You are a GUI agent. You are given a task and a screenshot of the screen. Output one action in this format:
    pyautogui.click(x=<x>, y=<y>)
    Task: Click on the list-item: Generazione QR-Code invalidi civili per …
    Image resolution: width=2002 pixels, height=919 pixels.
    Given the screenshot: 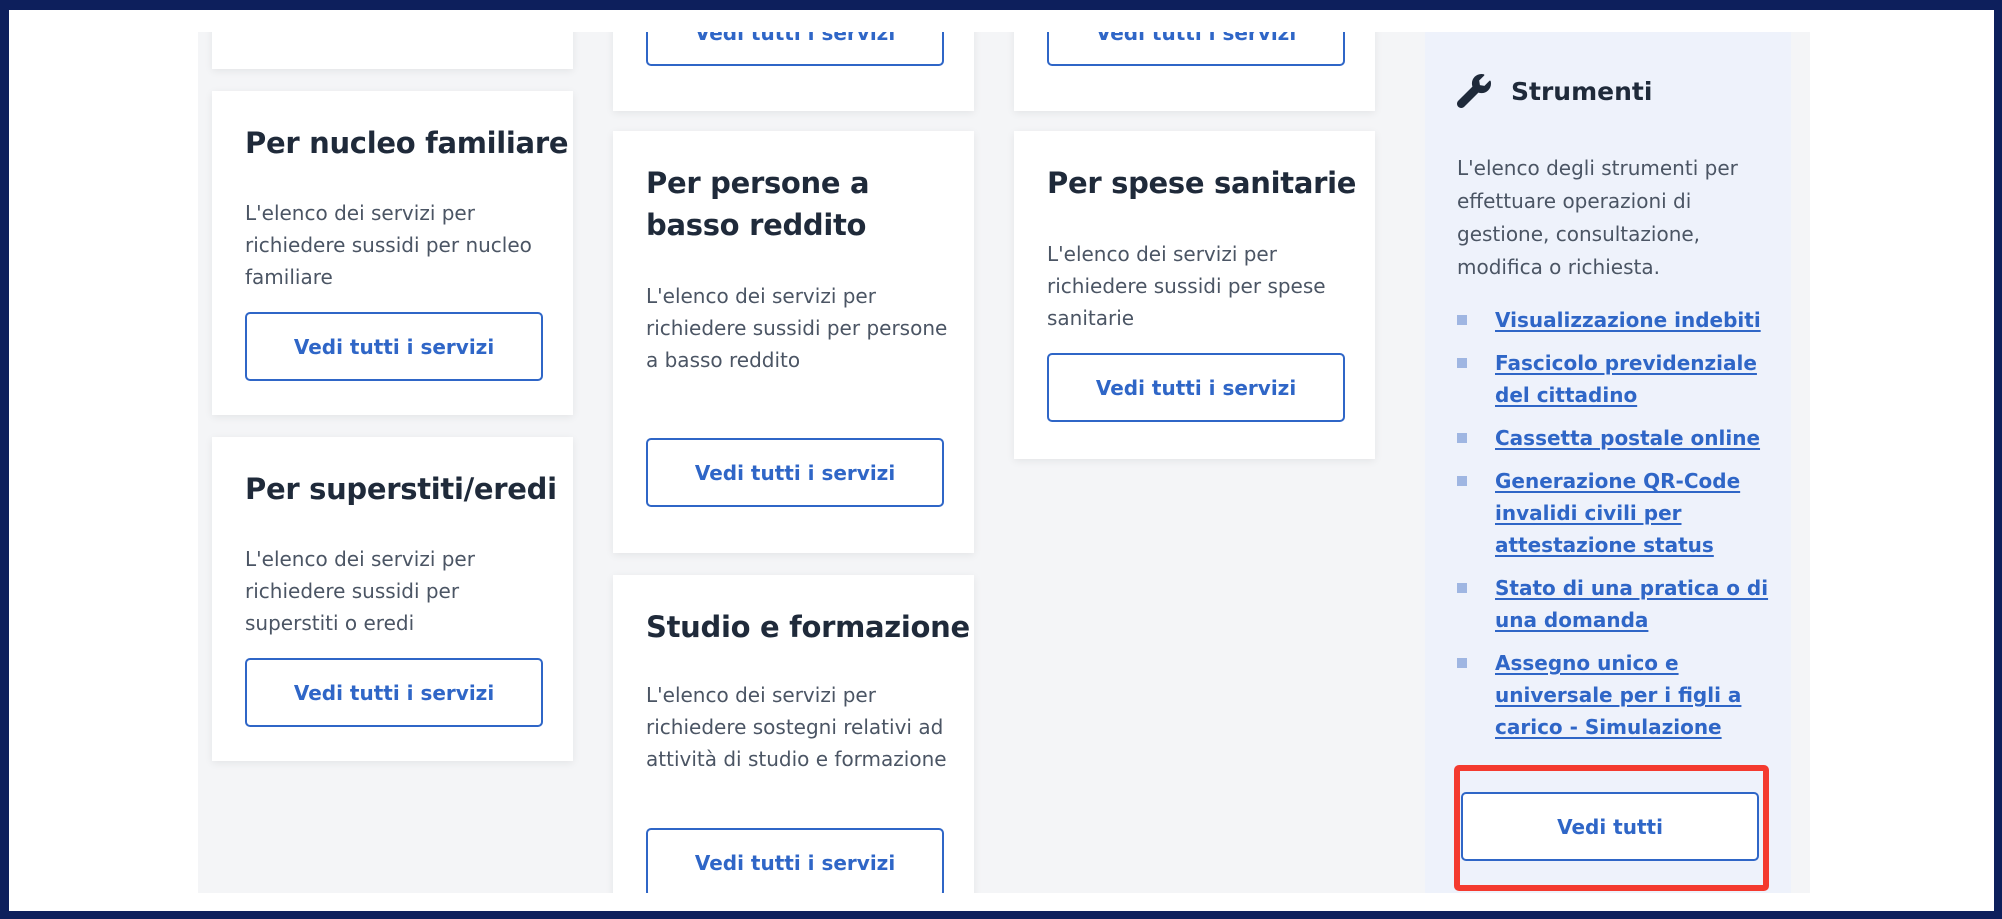 What is the action you would take?
    pyautogui.click(x=1617, y=513)
    